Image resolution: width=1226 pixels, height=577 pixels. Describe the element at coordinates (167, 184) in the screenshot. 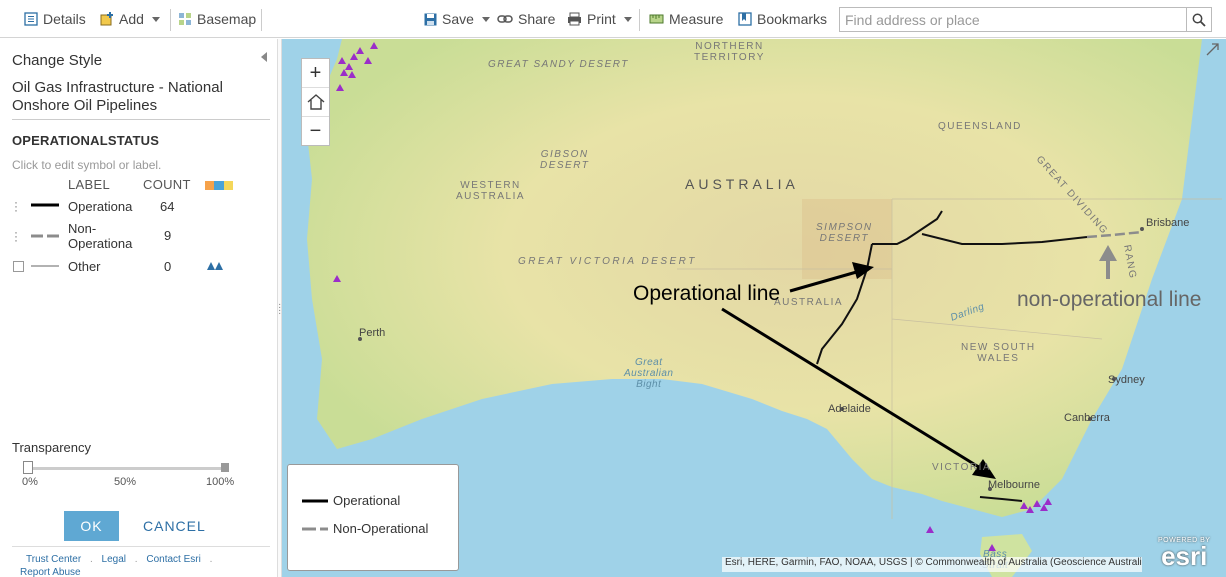

I see `count-column-header: COUNT` at that location.